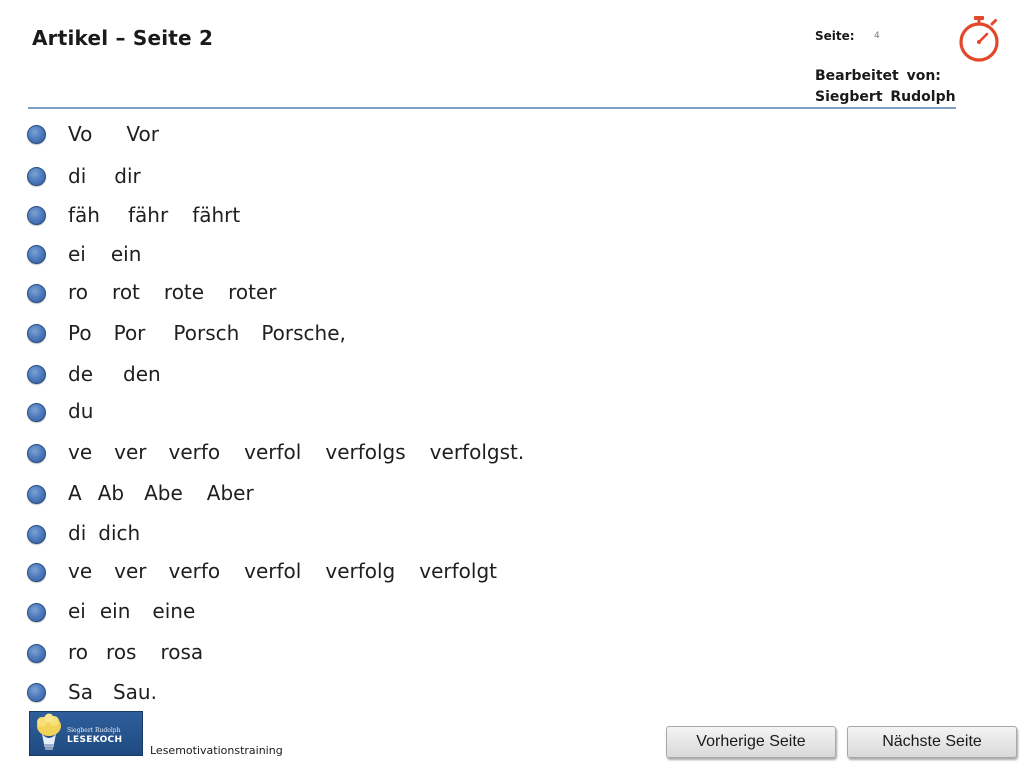  What do you see at coordinates (184, 292) in the screenshot?
I see `syllable-word: rote` at bounding box center [184, 292].